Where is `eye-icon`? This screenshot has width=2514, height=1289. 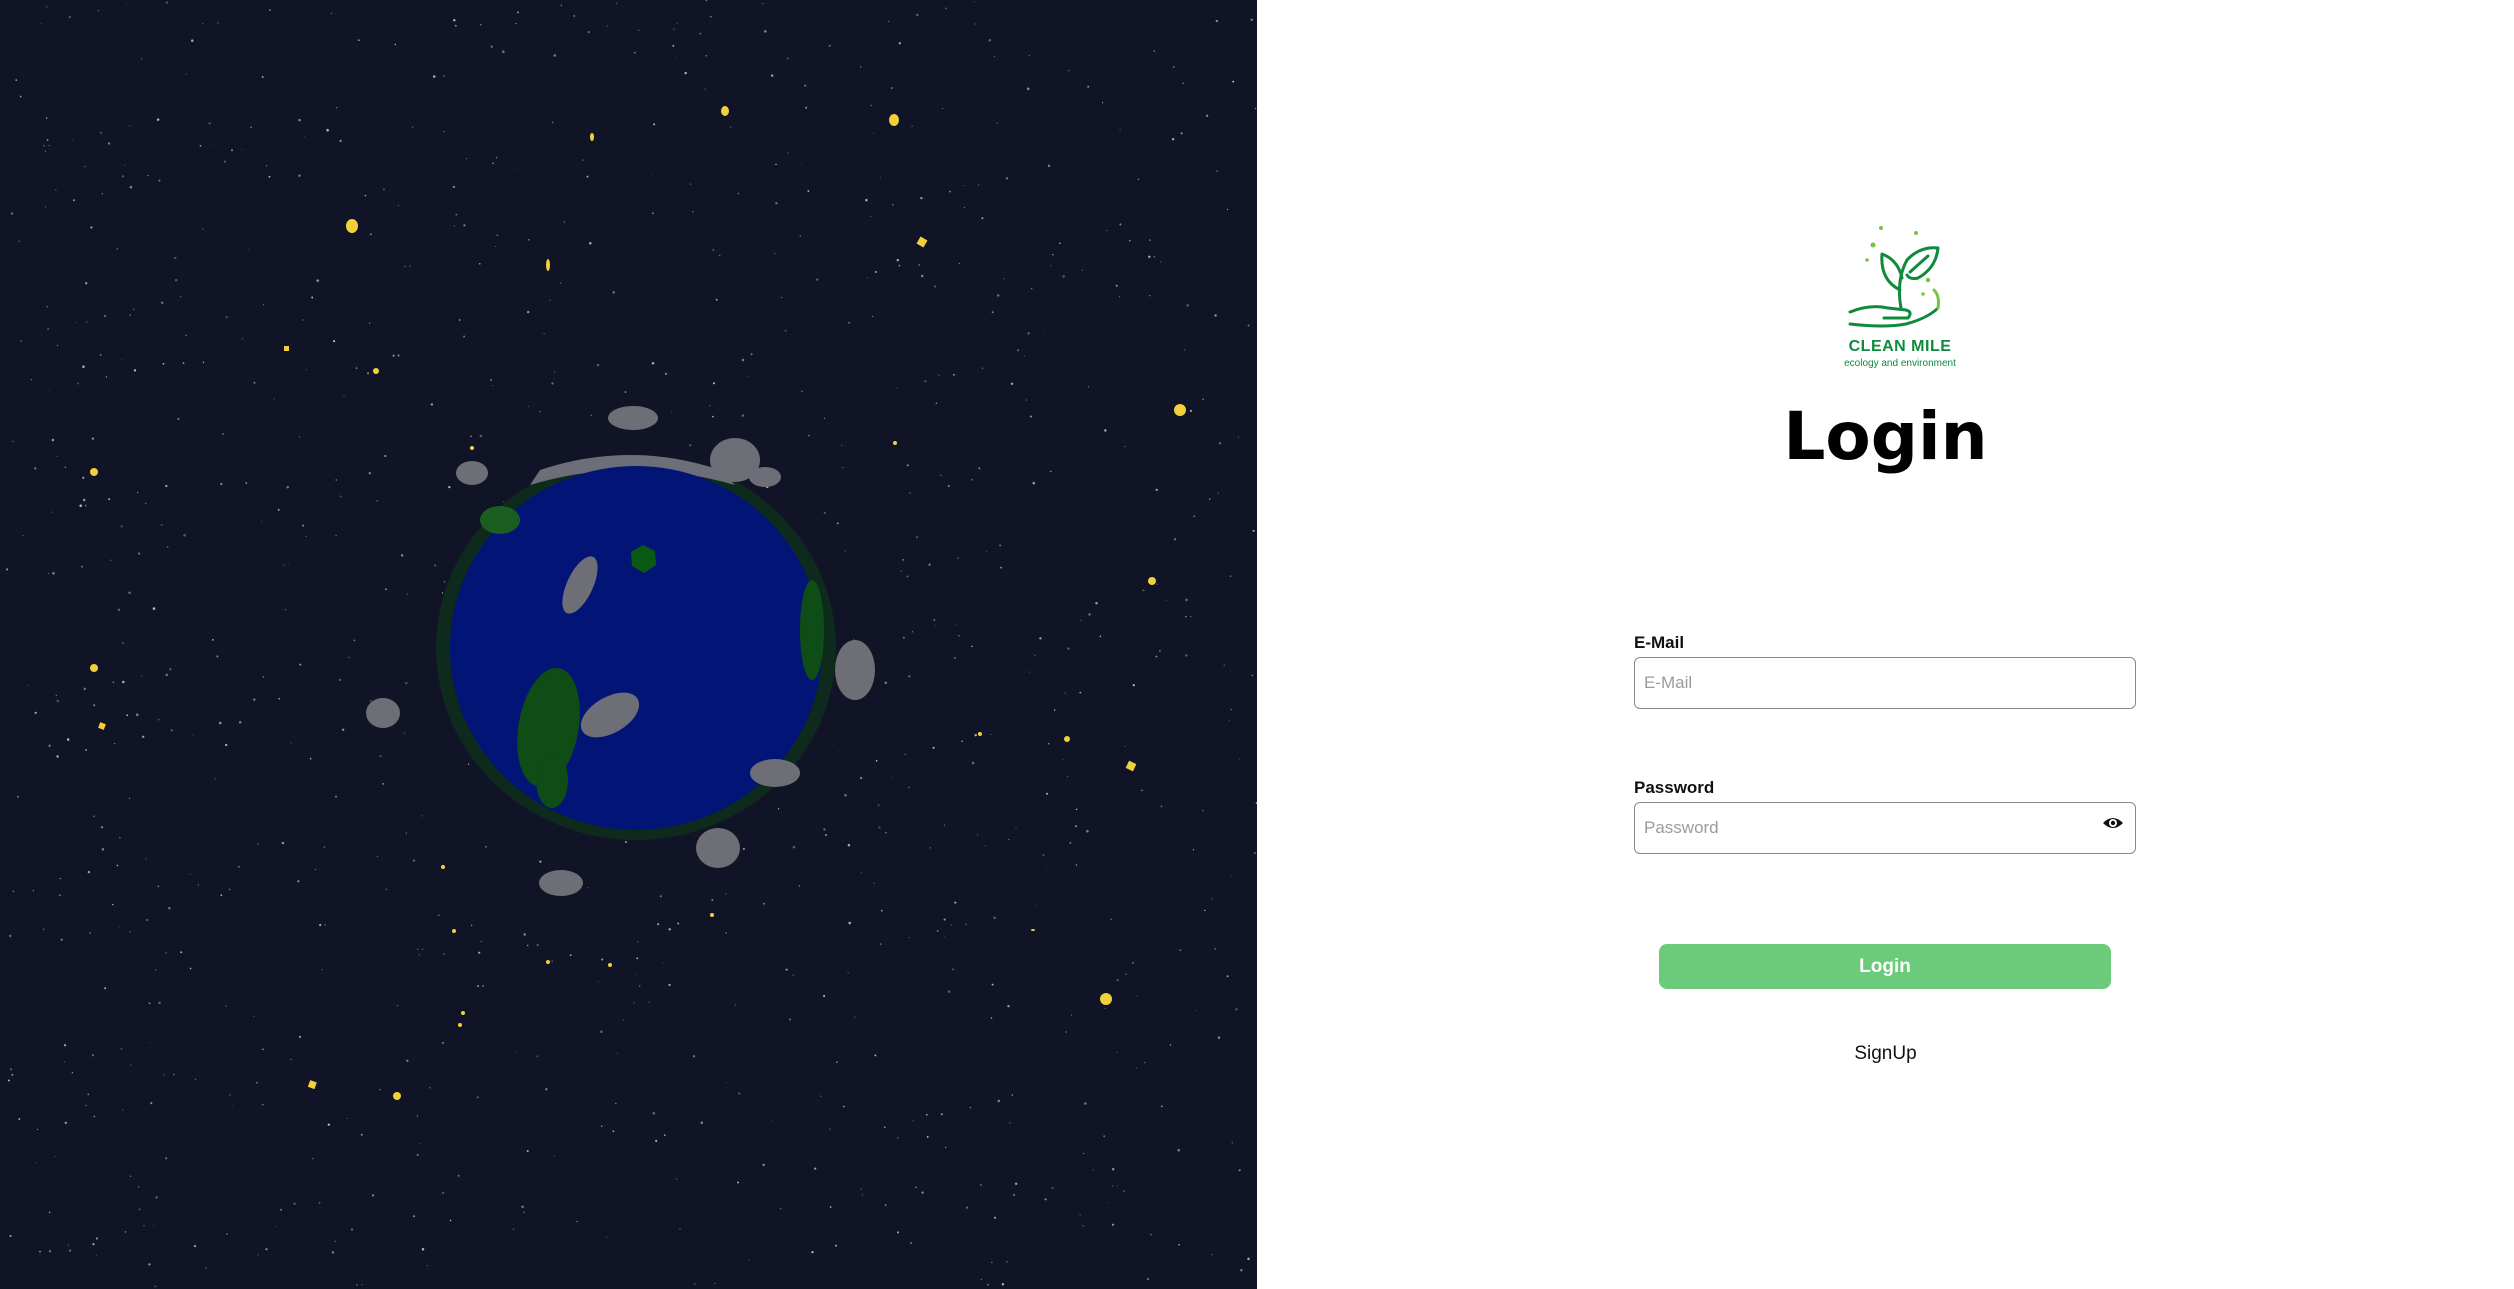 eye-icon is located at coordinates (2113, 823).